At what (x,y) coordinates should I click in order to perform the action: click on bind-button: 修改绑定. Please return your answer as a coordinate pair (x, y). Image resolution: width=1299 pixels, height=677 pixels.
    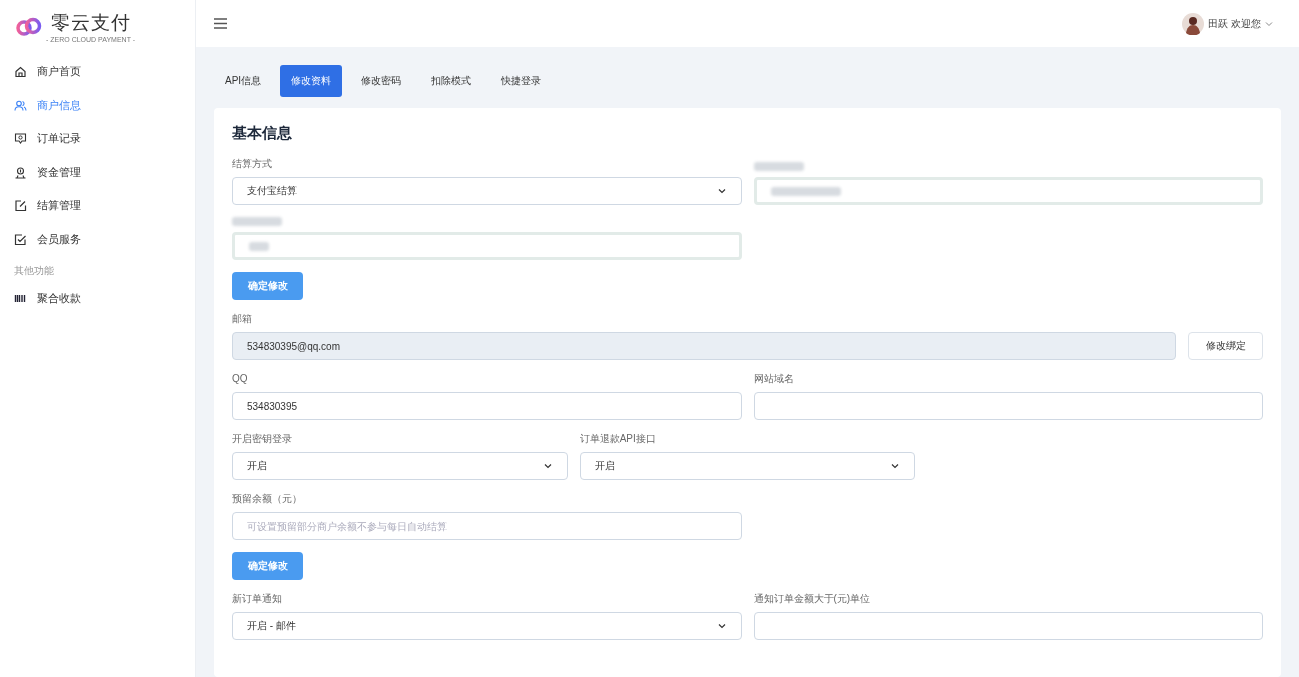
    Looking at the image, I should click on (1225, 346).